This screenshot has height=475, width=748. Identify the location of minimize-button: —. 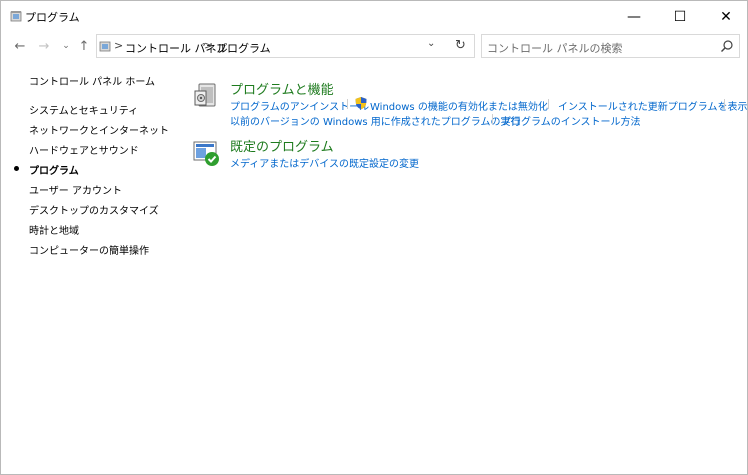
(634, 16).